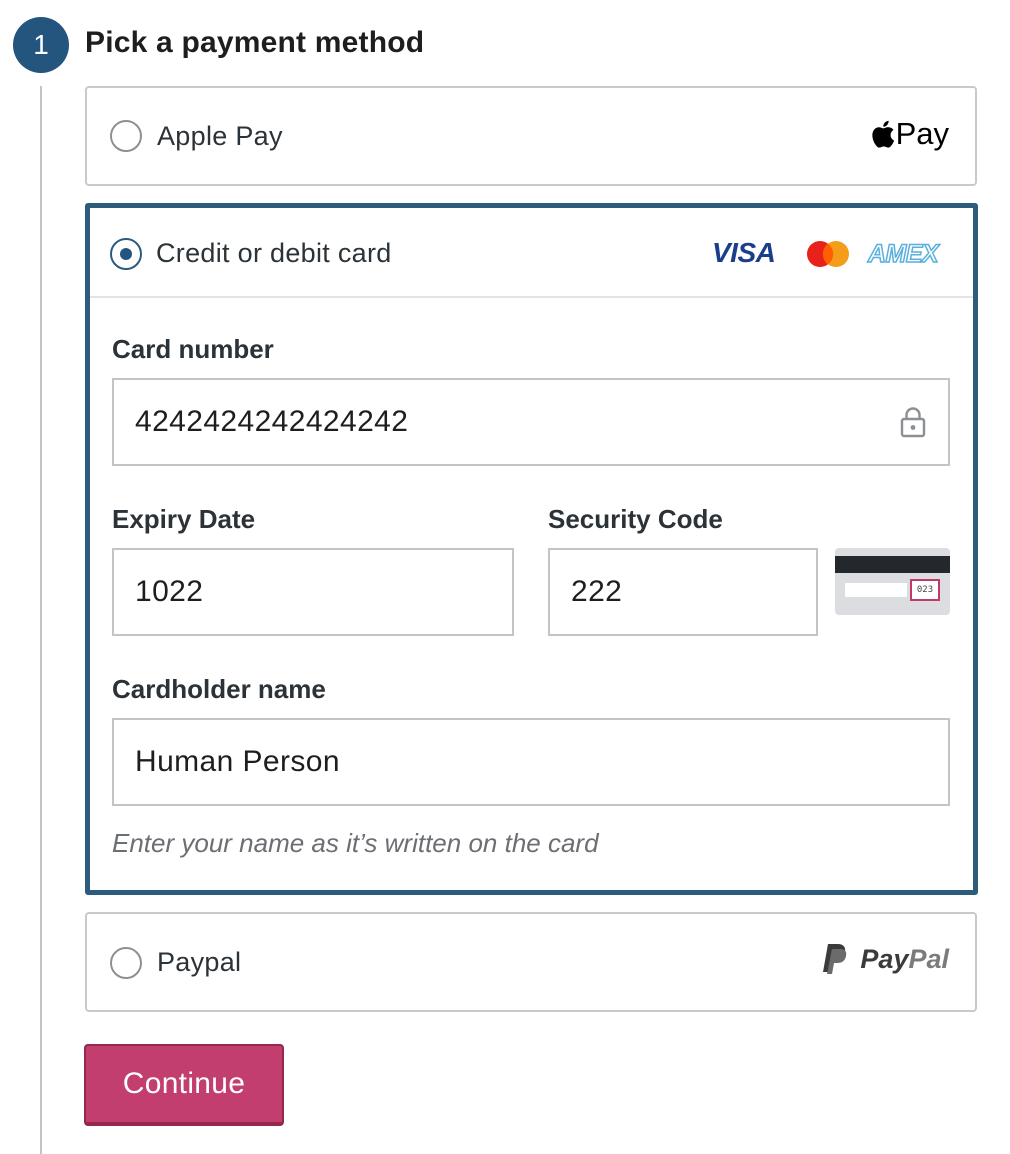 The image size is (1010, 1154). I want to click on card-header-divider, so click(531, 297).